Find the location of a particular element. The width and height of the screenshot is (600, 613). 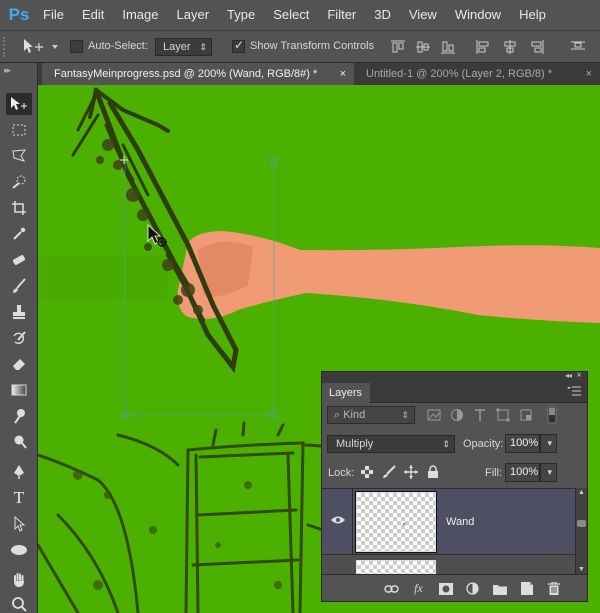

fill-input: 100% is located at coordinates (522, 472).